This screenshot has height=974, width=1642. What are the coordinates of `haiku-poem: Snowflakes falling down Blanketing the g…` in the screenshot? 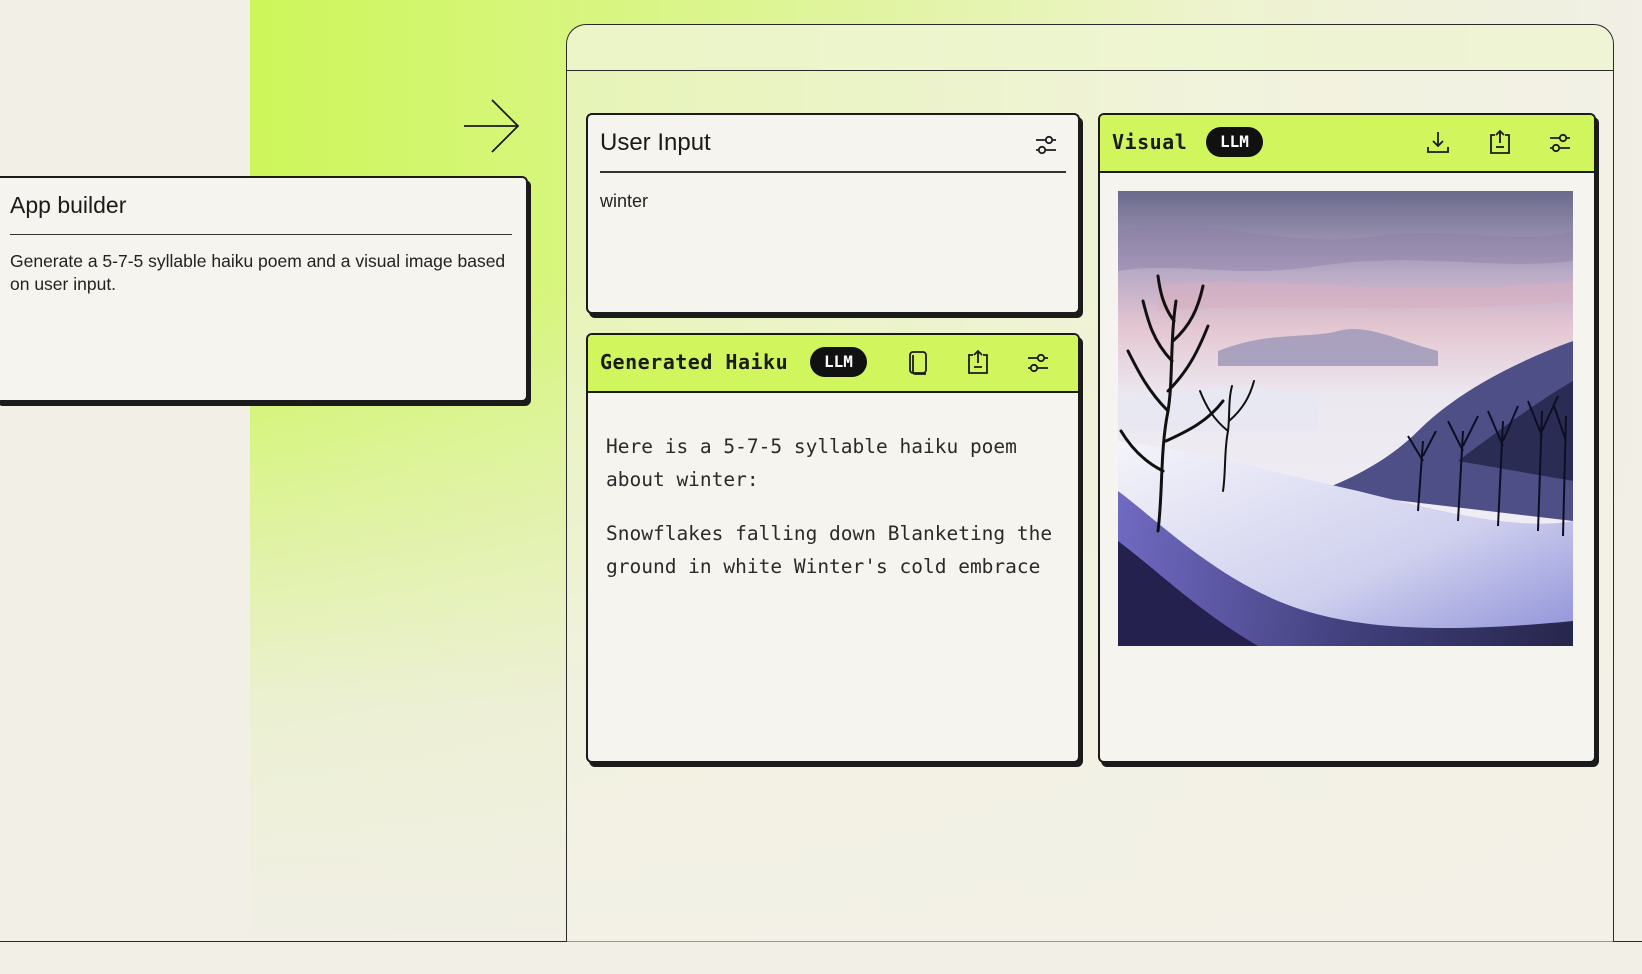 It's located at (829, 550).